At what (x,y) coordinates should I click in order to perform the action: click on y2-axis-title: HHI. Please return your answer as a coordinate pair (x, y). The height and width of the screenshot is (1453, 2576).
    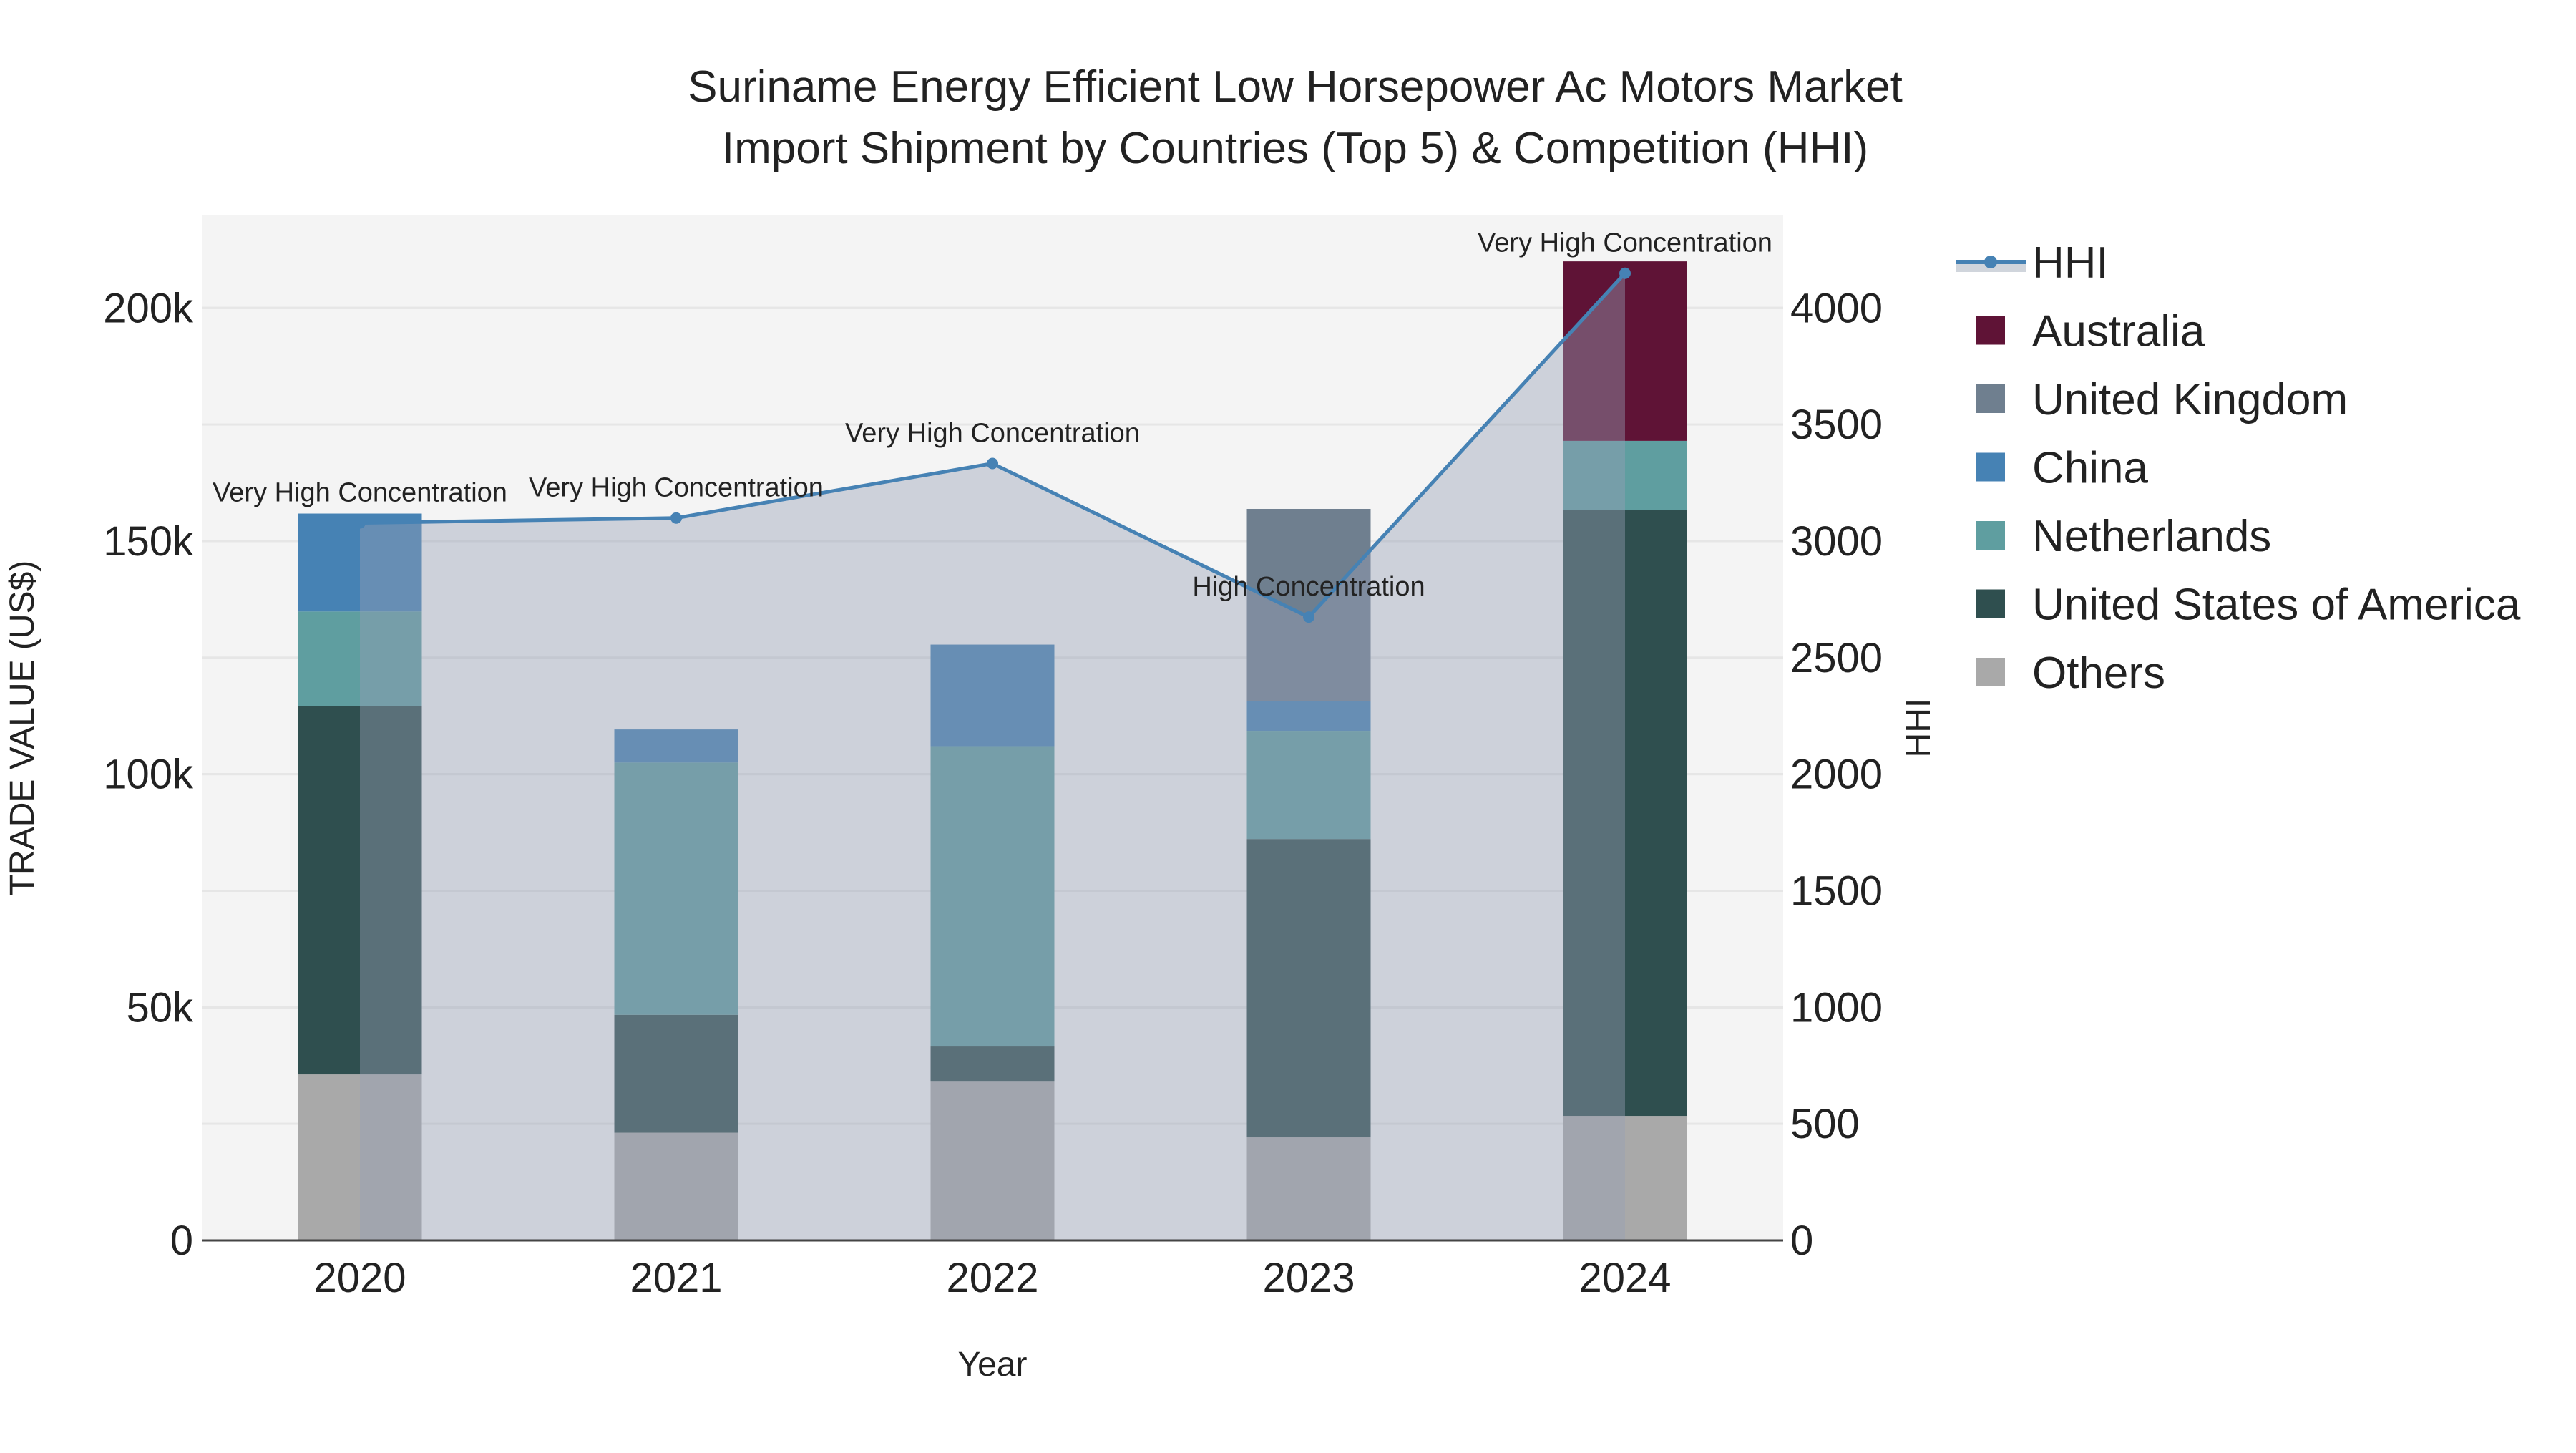
    Looking at the image, I should click on (1919, 728).